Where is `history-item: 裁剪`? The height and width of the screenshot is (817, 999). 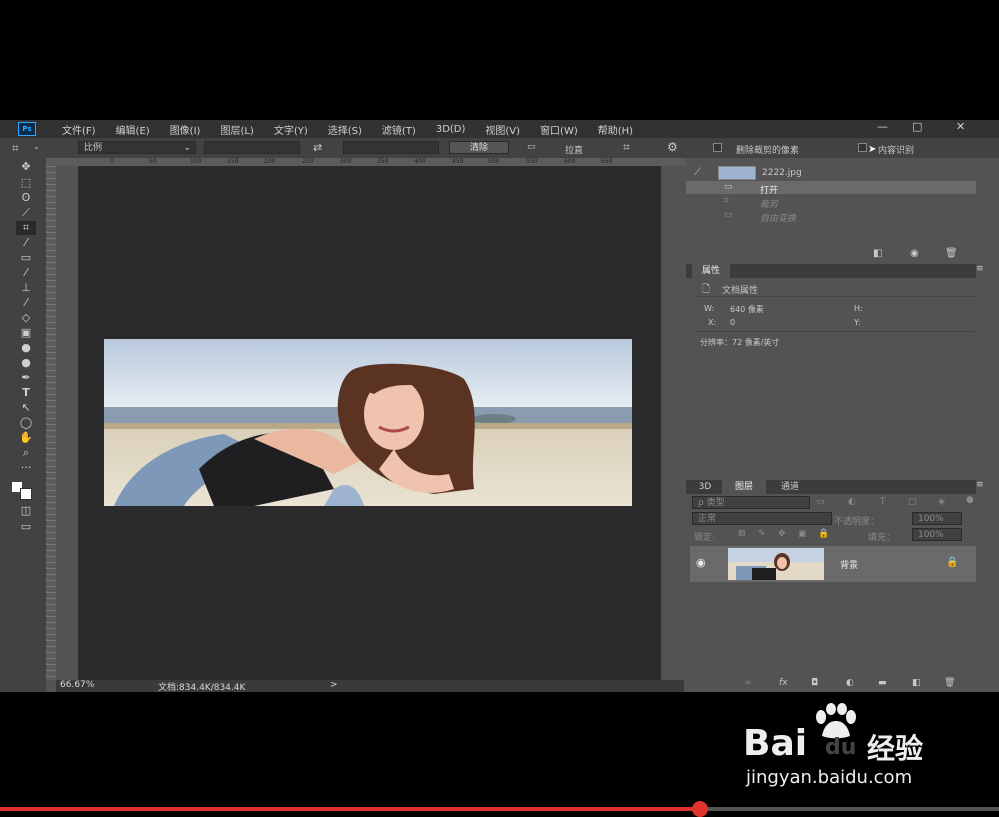
history-item: 裁剪 is located at coordinates (769, 203).